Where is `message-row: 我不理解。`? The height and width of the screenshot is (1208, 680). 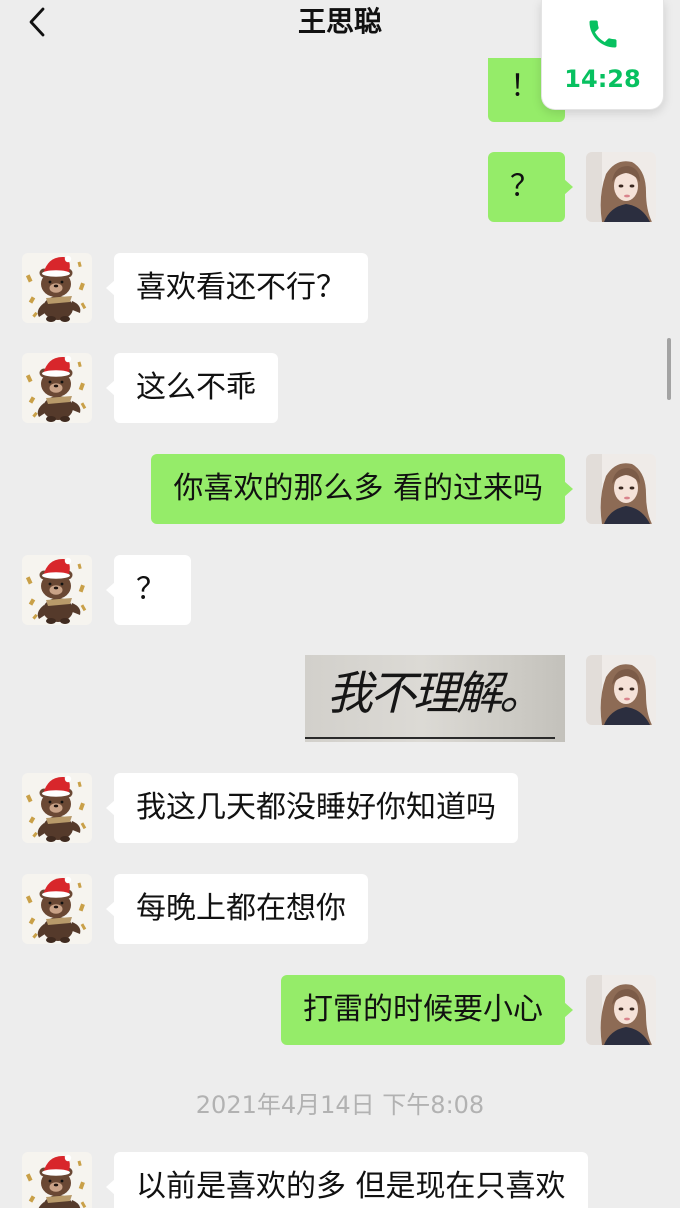 message-row: 我不理解。 is located at coordinates (340, 698).